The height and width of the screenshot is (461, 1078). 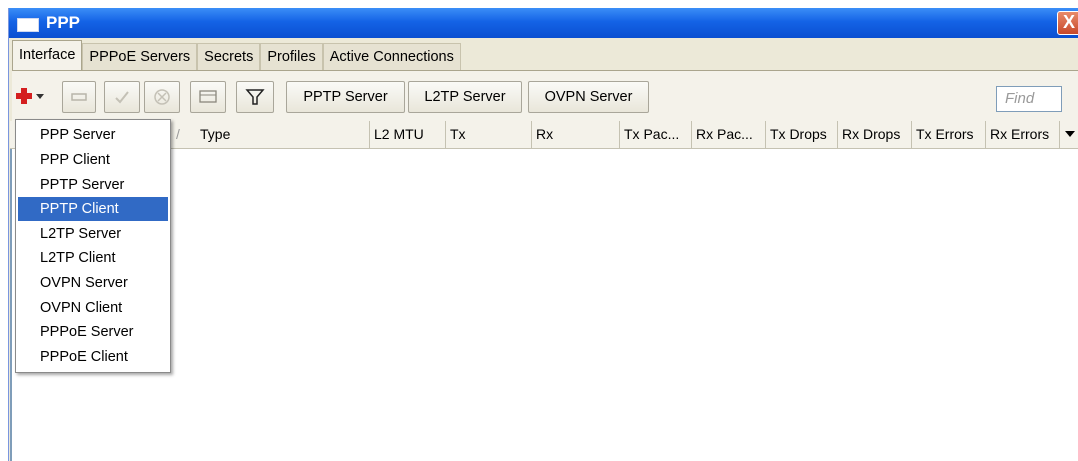 I want to click on enable-button, so click(x=122, y=97).